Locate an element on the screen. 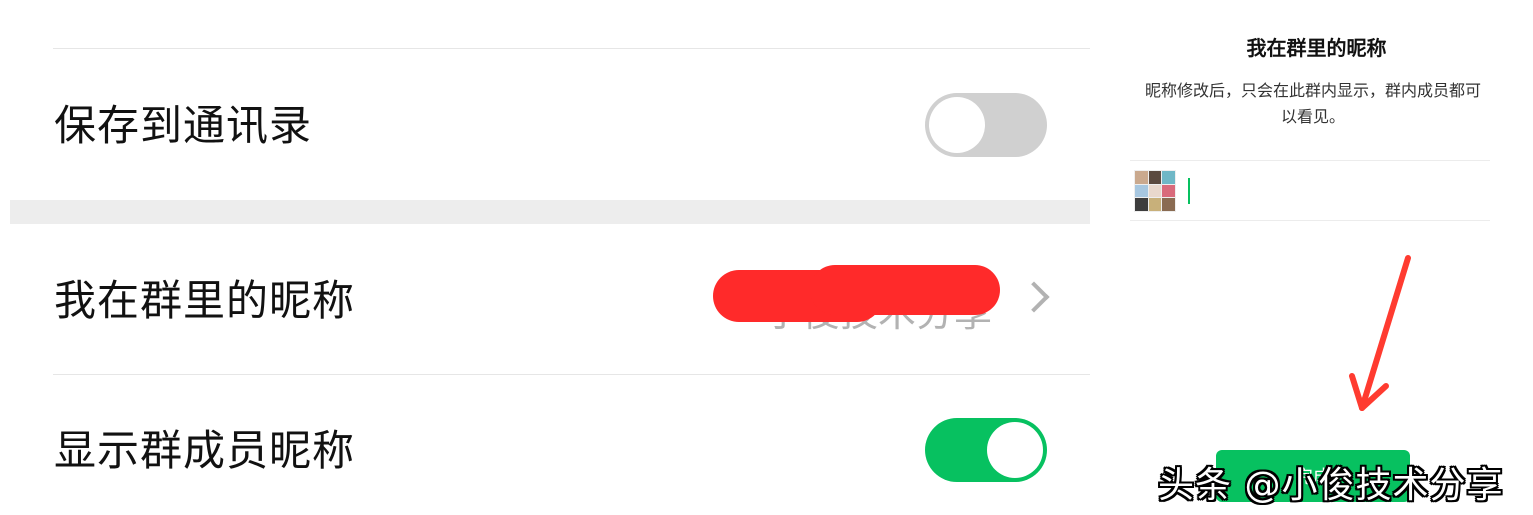  red-arrow-annotation is located at coordinates (1380, 333).